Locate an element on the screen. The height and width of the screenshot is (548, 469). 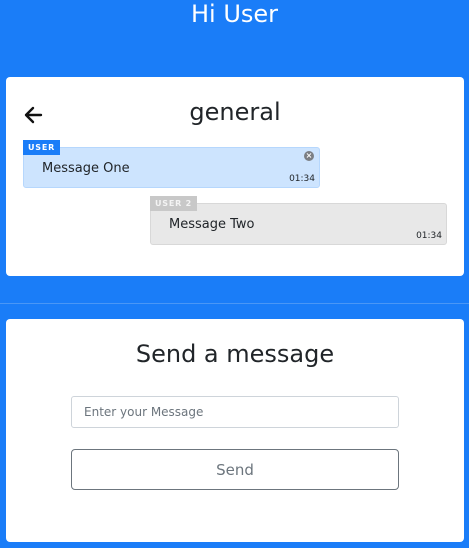
room-title: general is located at coordinates (235, 112).